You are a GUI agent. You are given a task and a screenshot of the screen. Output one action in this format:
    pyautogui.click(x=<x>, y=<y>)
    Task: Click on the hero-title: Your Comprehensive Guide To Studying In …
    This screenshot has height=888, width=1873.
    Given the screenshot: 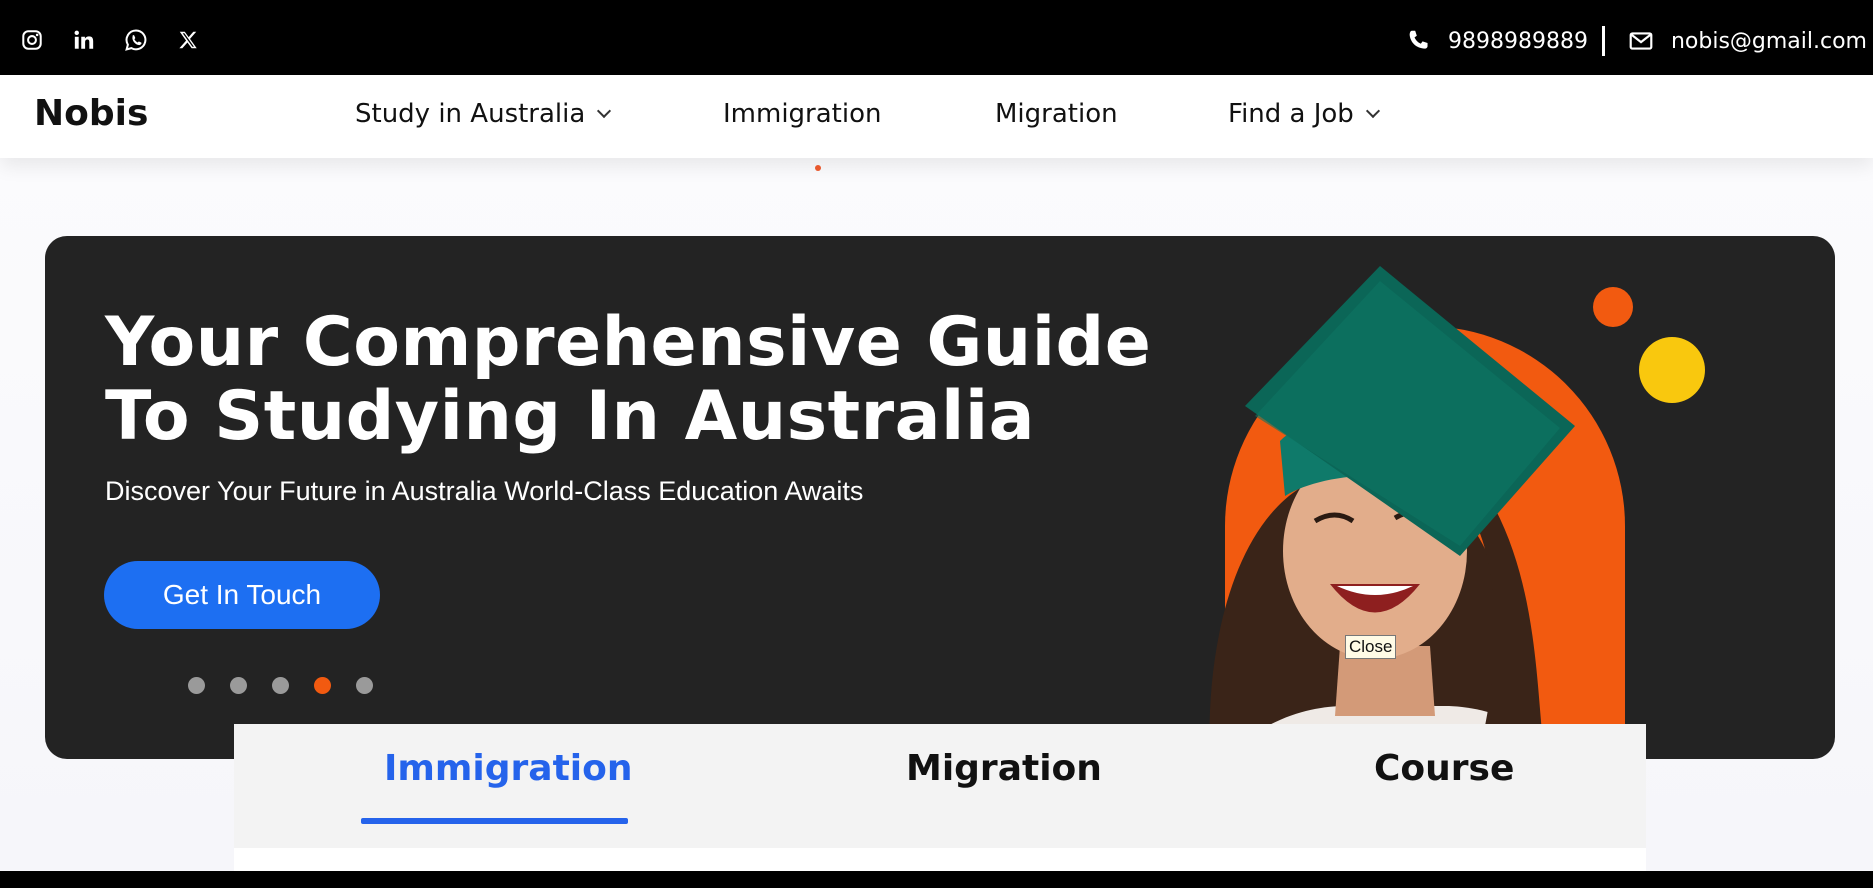 What is the action you would take?
    pyautogui.click(x=628, y=379)
    